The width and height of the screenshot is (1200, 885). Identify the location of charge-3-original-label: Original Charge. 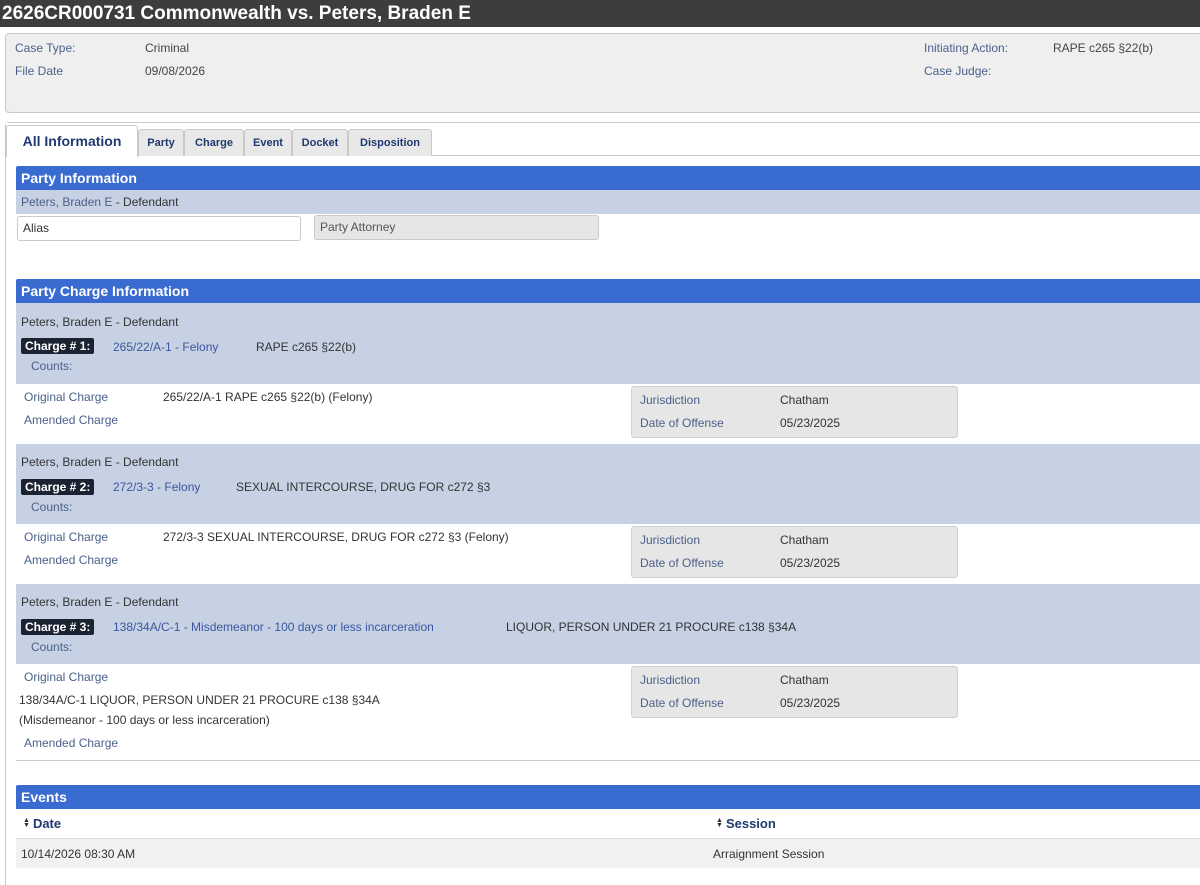
(66, 677).